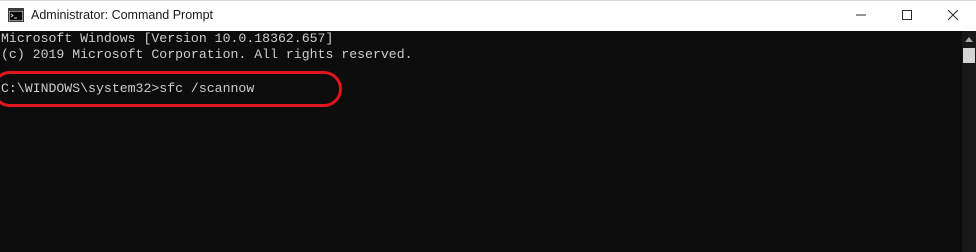 This screenshot has height=252, width=976. I want to click on prompt-text: C:\WINDOWS\system32>, so click(80, 88).